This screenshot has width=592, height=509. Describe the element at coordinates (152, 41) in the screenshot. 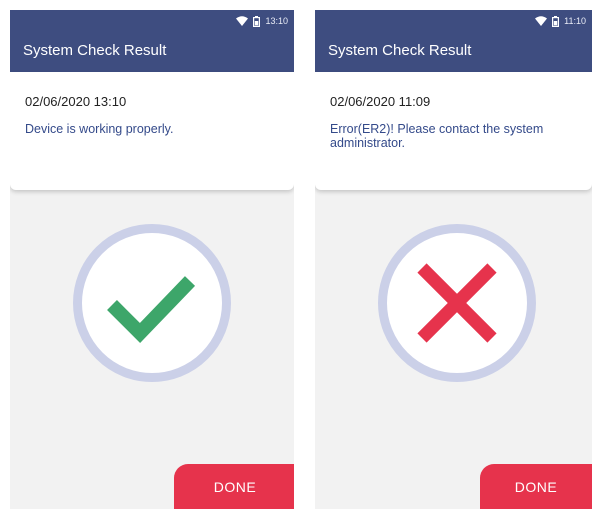

I see `app-bar: 13:10 System Check Result` at that location.